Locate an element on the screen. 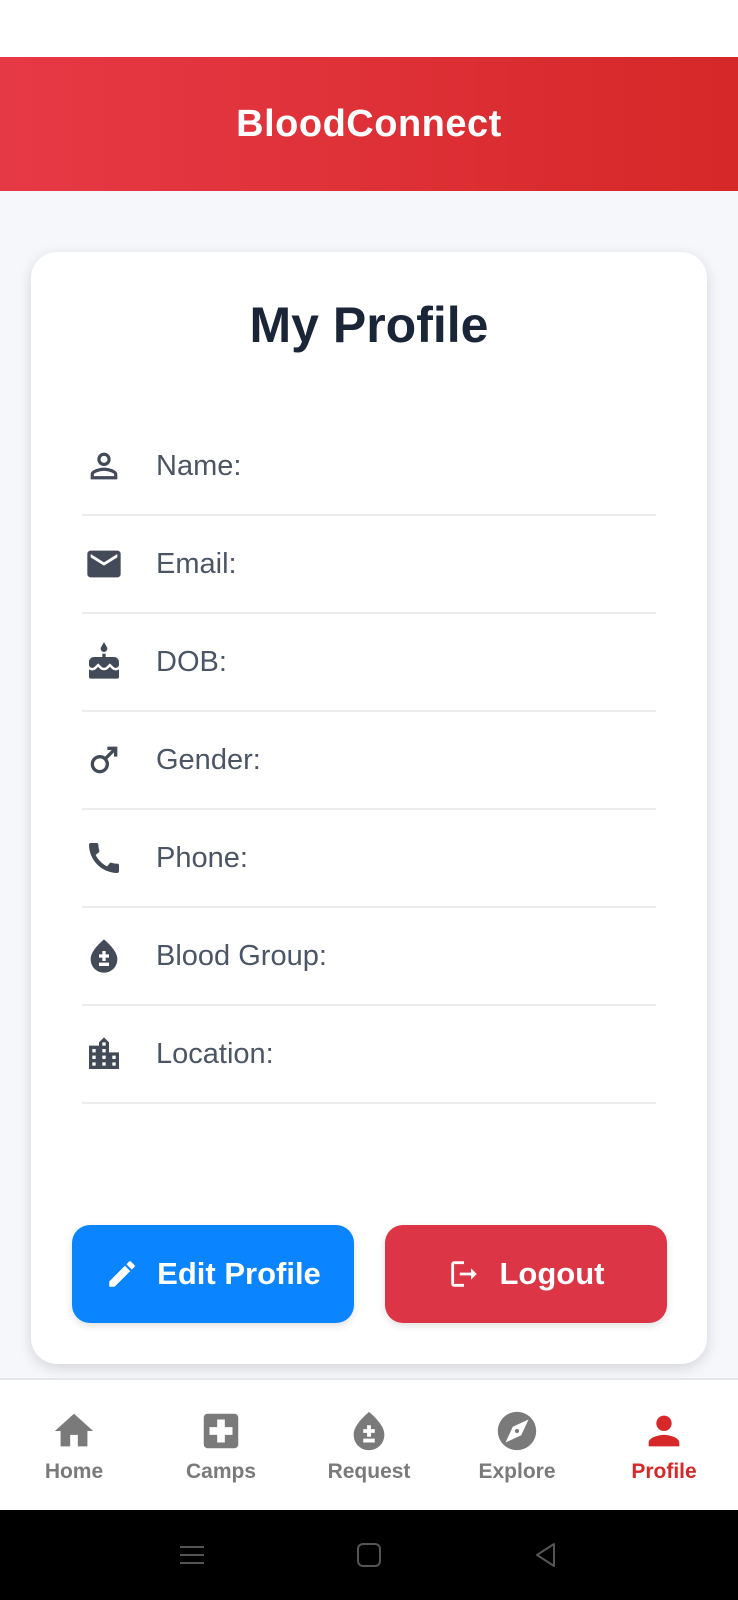 The image size is (738, 1600). request-icon is located at coordinates (369, 1431).